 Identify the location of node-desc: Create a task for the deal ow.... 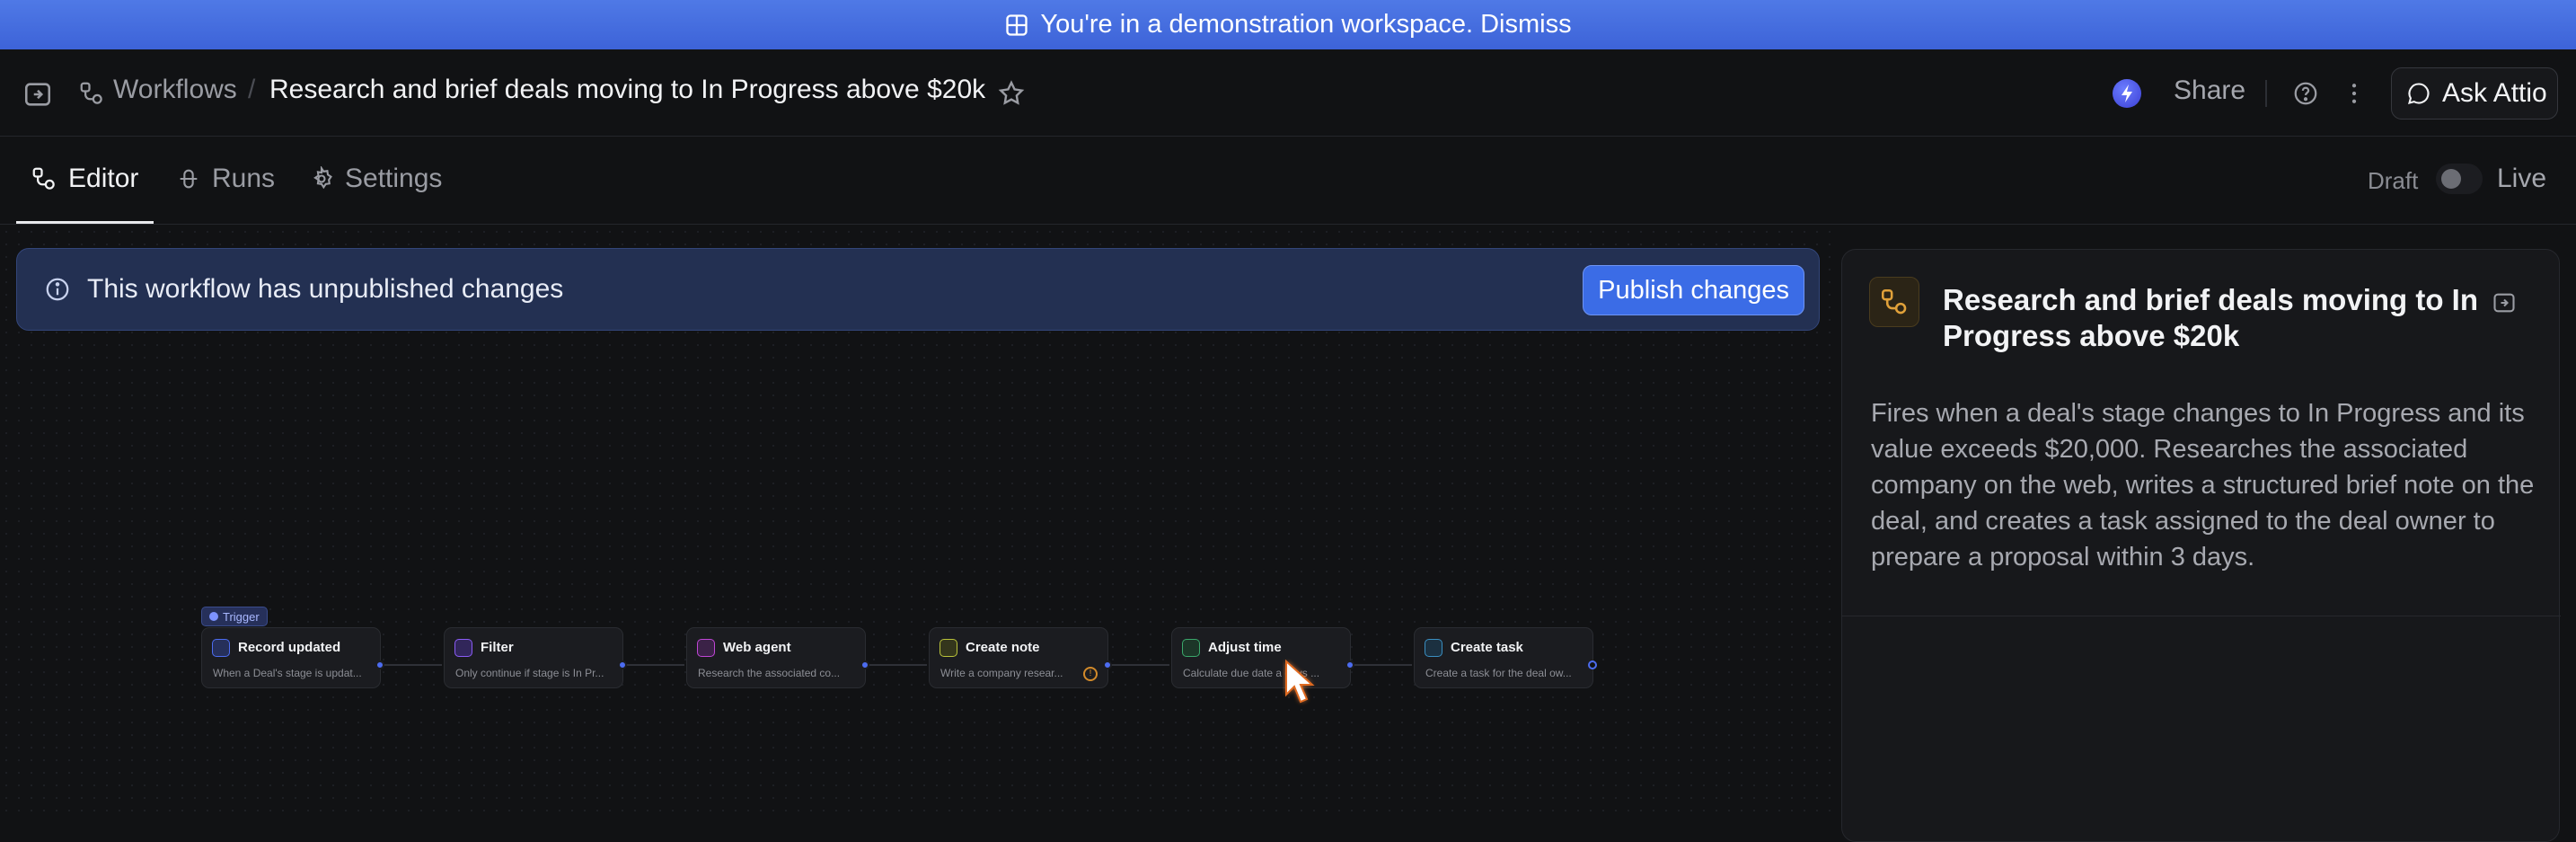
(1498, 673).